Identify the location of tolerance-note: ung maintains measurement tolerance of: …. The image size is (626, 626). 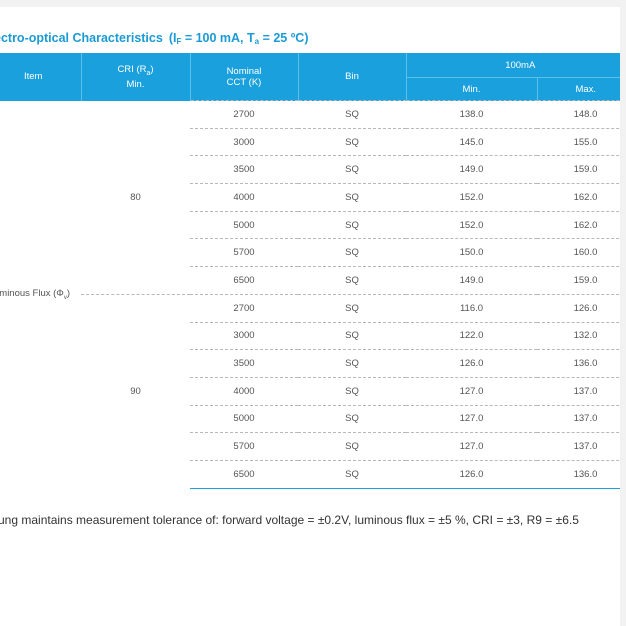
(289, 520).